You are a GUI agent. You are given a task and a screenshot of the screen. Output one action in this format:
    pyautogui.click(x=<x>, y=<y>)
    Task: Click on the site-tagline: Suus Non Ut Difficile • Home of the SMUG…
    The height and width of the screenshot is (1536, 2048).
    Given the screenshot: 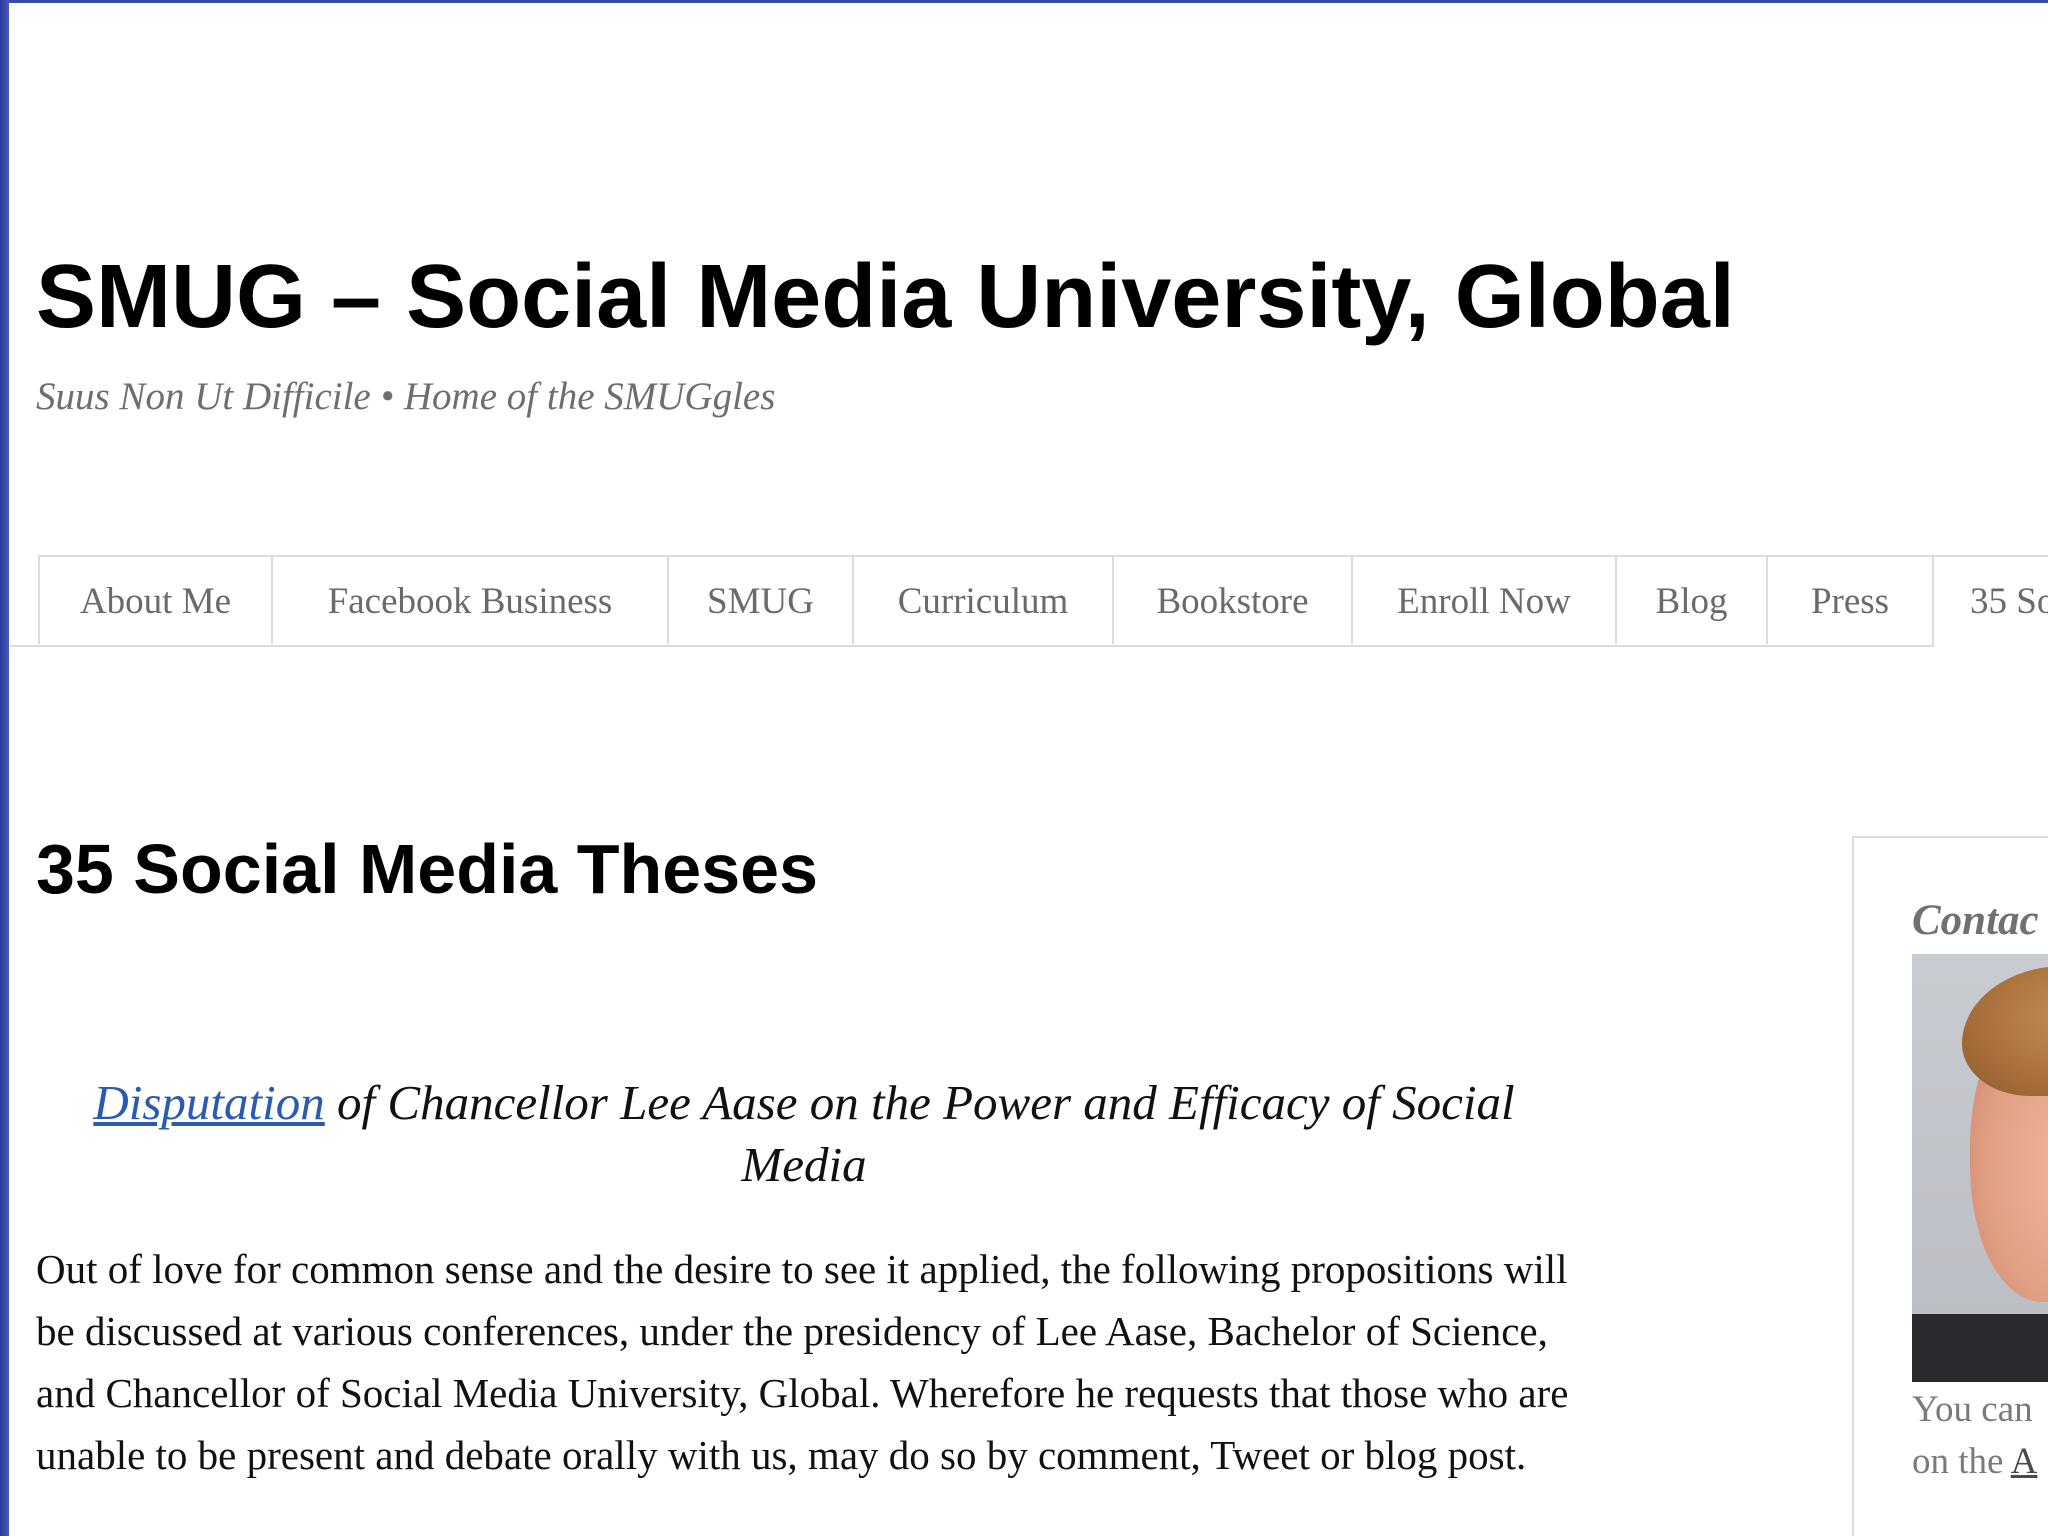 What is the action you would take?
    pyautogui.click(x=406, y=396)
    